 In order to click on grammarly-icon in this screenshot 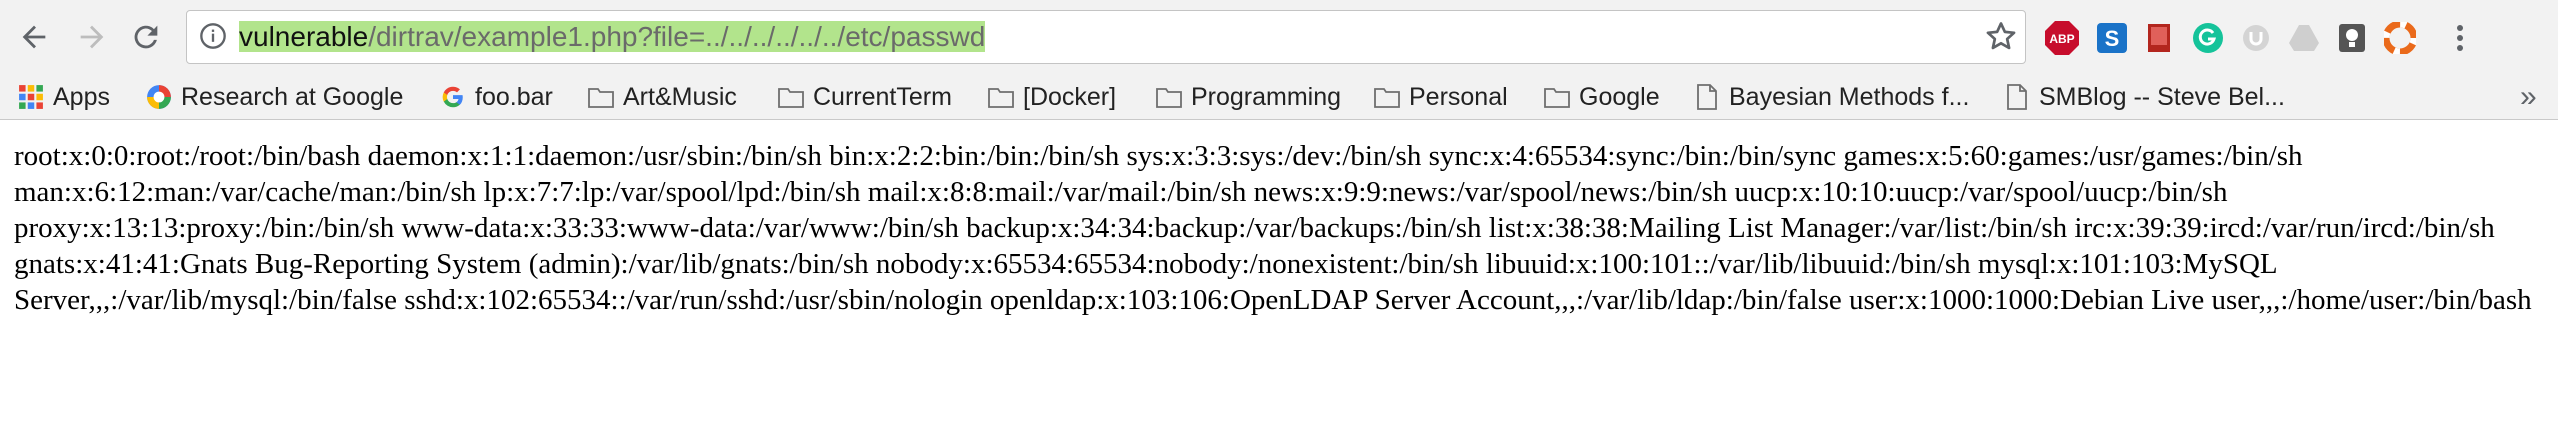, I will do `click(2208, 38)`.